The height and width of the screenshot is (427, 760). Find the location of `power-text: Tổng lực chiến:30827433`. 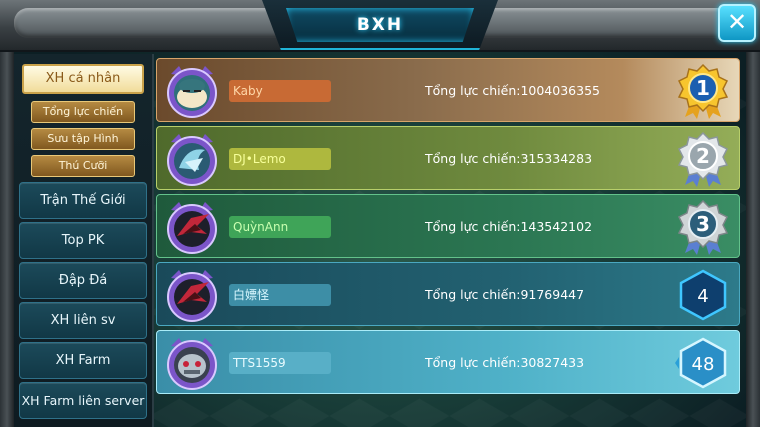

power-text: Tổng lực chiến:30827433 is located at coordinates (505, 362).